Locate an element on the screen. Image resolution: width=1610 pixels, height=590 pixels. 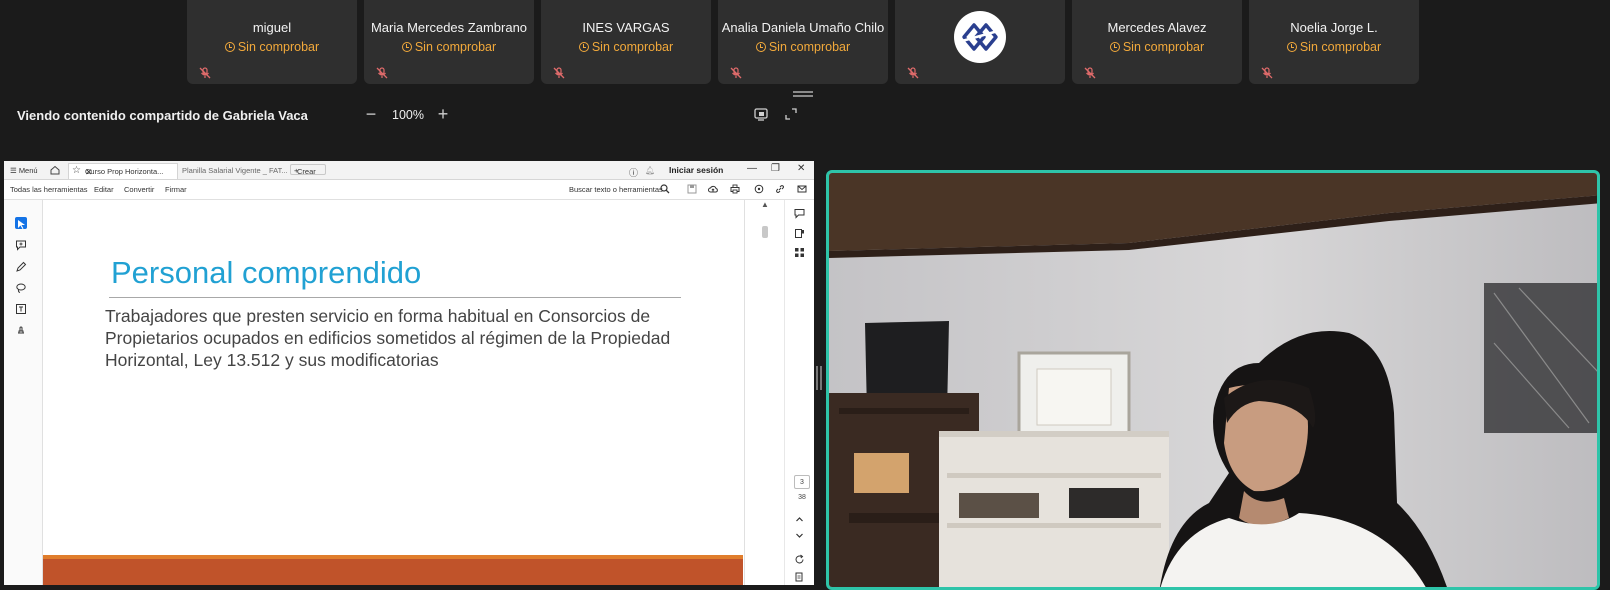
participant-name: Mercedes Alavez is located at coordinates (1157, 27).